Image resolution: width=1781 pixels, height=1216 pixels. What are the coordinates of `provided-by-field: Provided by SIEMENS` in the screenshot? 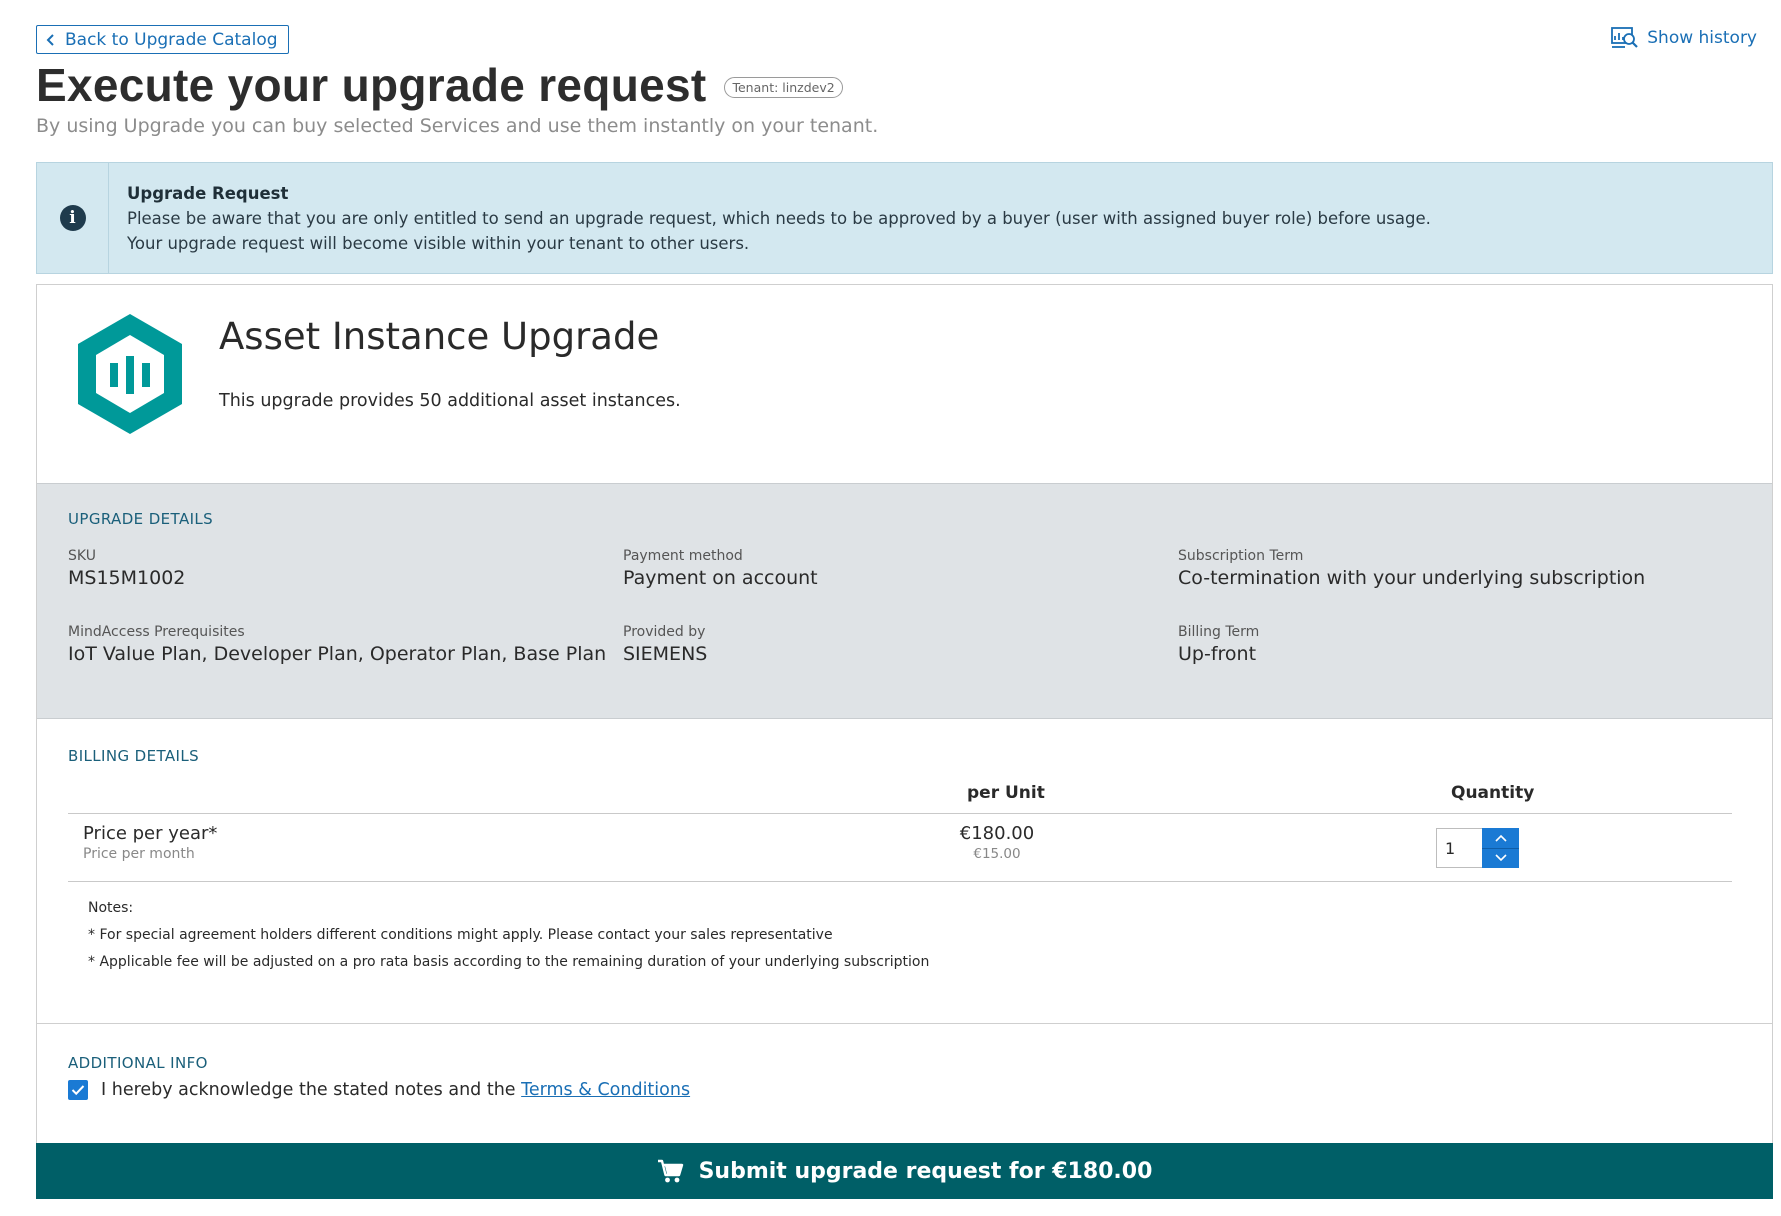 It's located at (665, 644).